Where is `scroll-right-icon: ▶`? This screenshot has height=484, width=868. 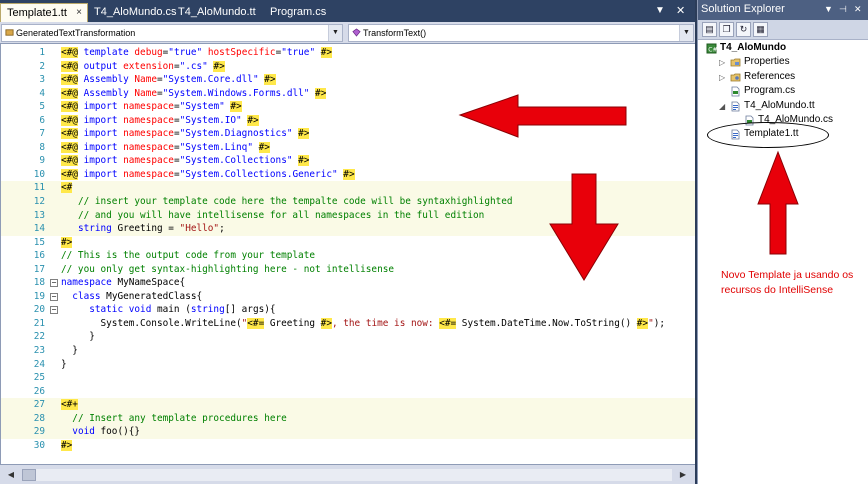
scroll-right-icon: ▶ is located at coordinates (683, 475).